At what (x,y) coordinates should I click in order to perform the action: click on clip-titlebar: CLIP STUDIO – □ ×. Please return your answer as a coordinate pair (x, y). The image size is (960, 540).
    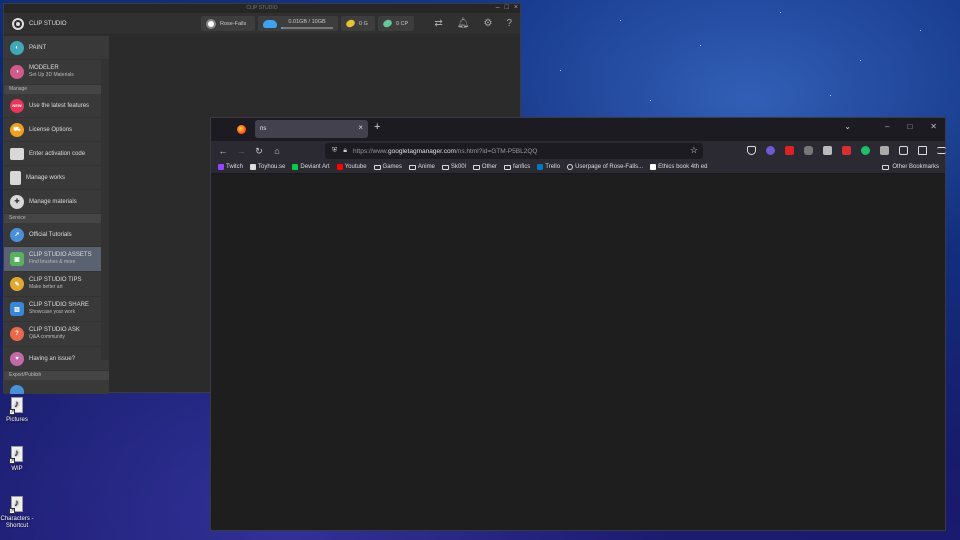
    Looking at the image, I should click on (262, 8).